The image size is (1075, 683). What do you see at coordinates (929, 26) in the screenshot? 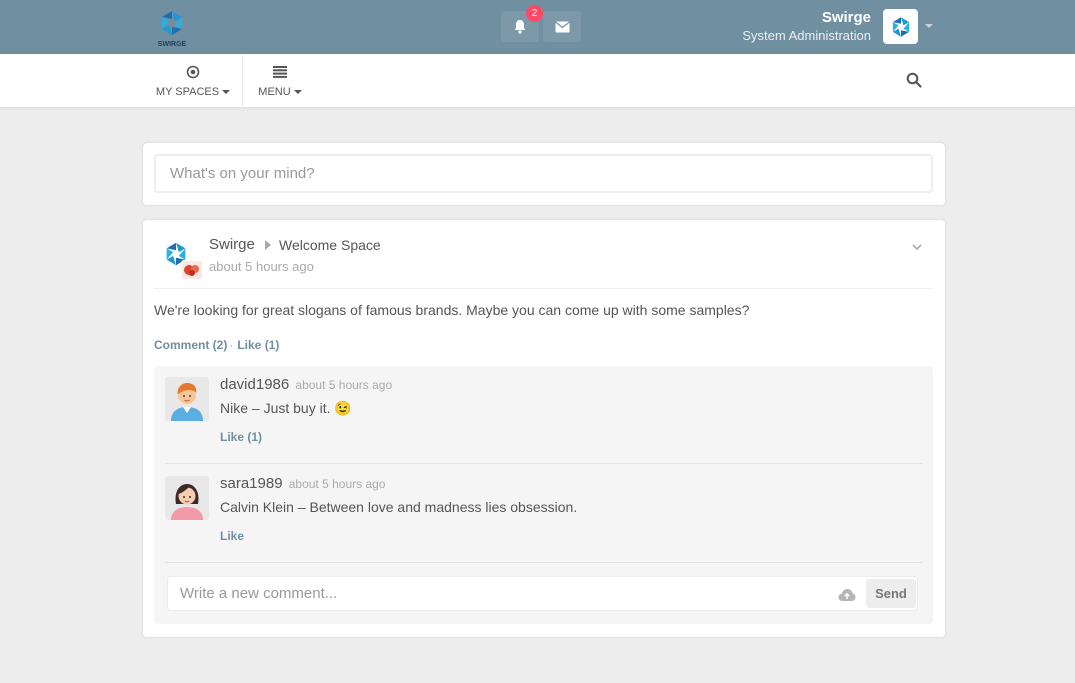
I see `user-menu-caret-icon` at bounding box center [929, 26].